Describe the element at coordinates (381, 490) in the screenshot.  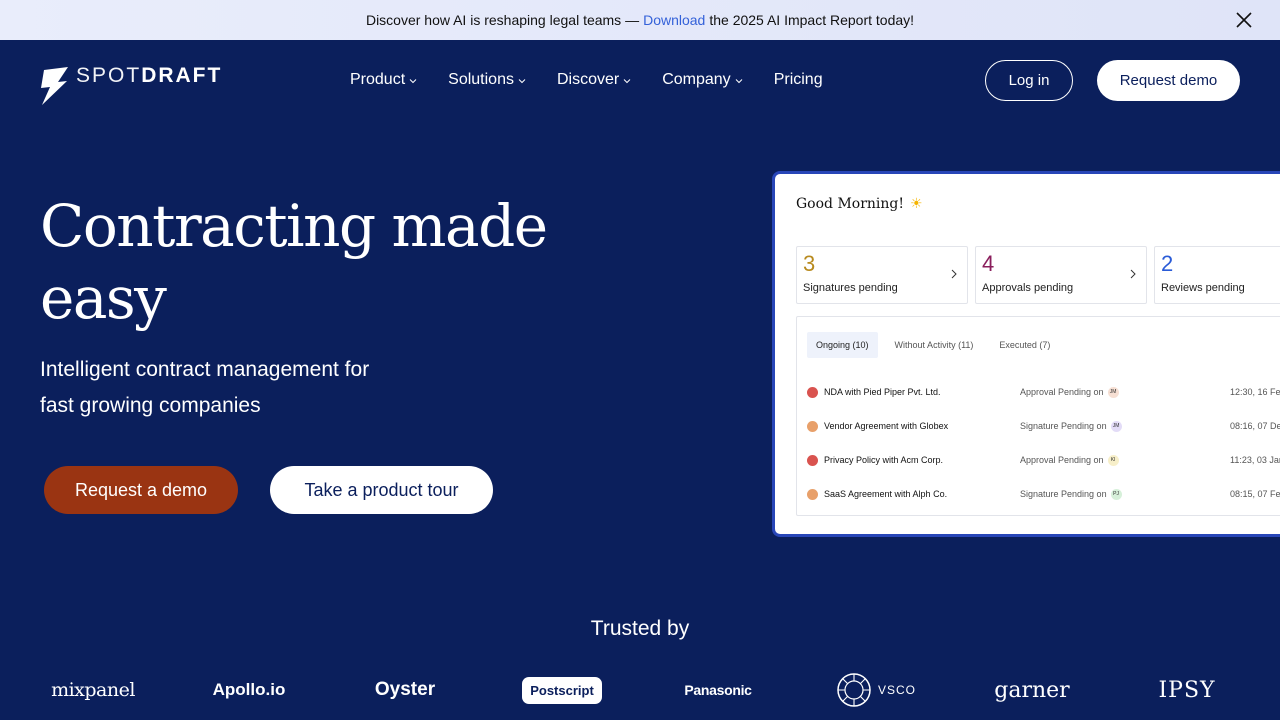
I see `product-tour-button: Take a product tour` at that location.